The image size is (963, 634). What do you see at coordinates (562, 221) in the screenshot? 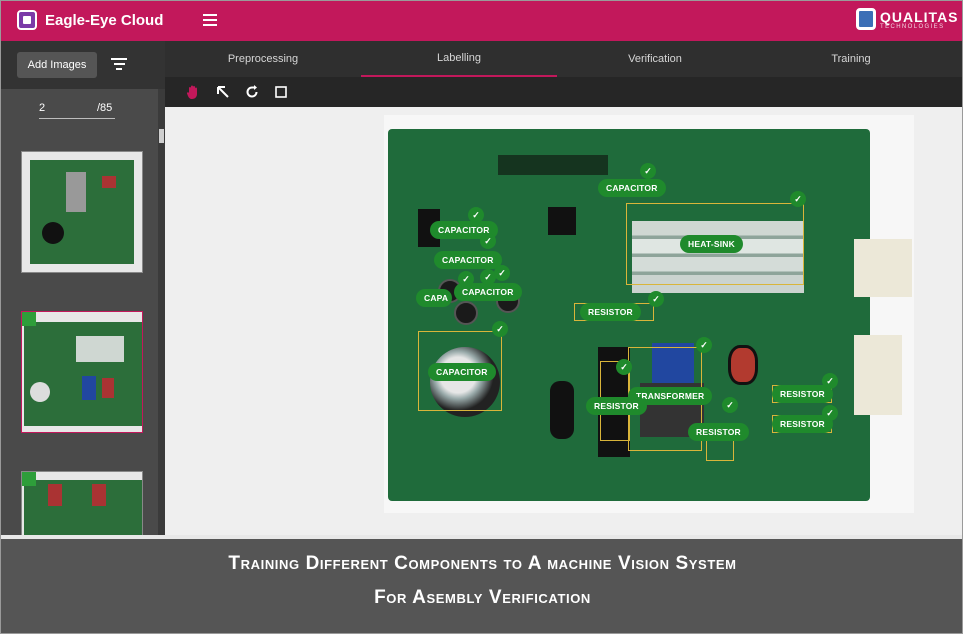
I see `ic-chip` at bounding box center [562, 221].